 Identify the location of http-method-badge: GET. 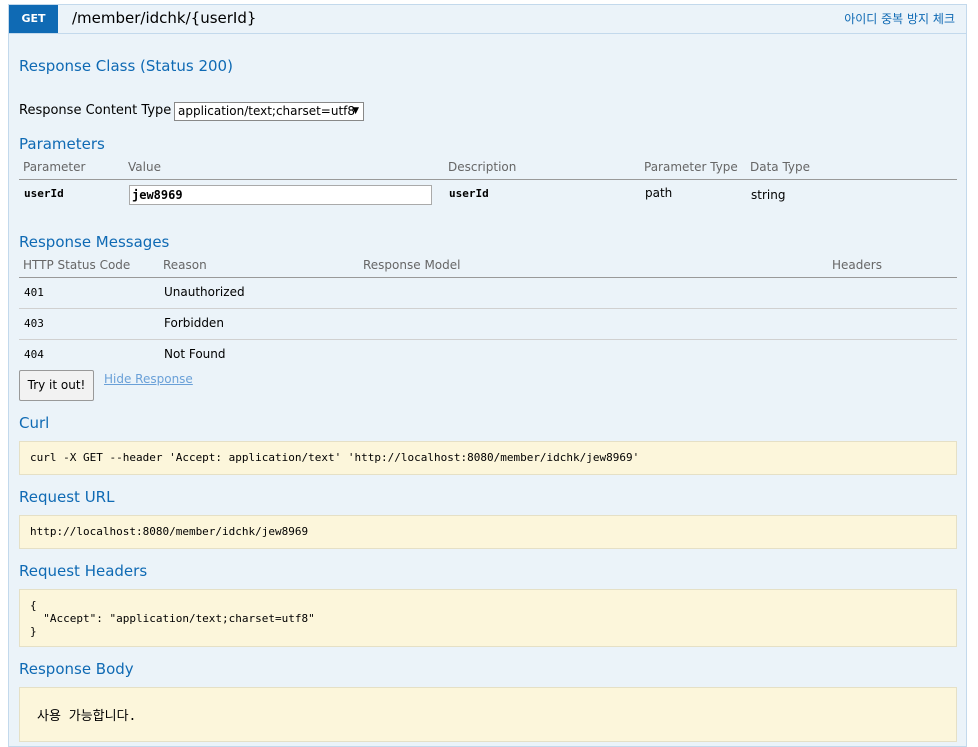
(33, 19).